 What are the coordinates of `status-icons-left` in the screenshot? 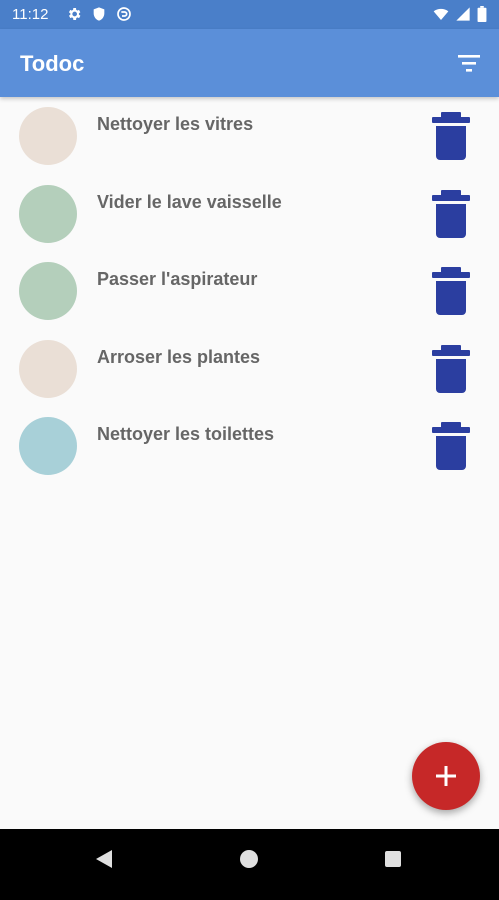 It's located at (99, 14).